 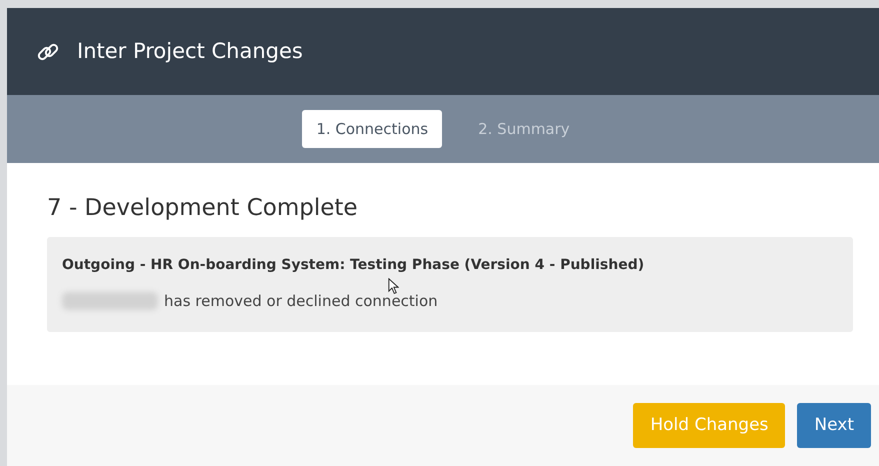 What do you see at coordinates (354, 265) in the screenshot?
I see `change-title: Outgoing - HR On-boarding System: Testing Phase (Version 4 - Published)` at bounding box center [354, 265].